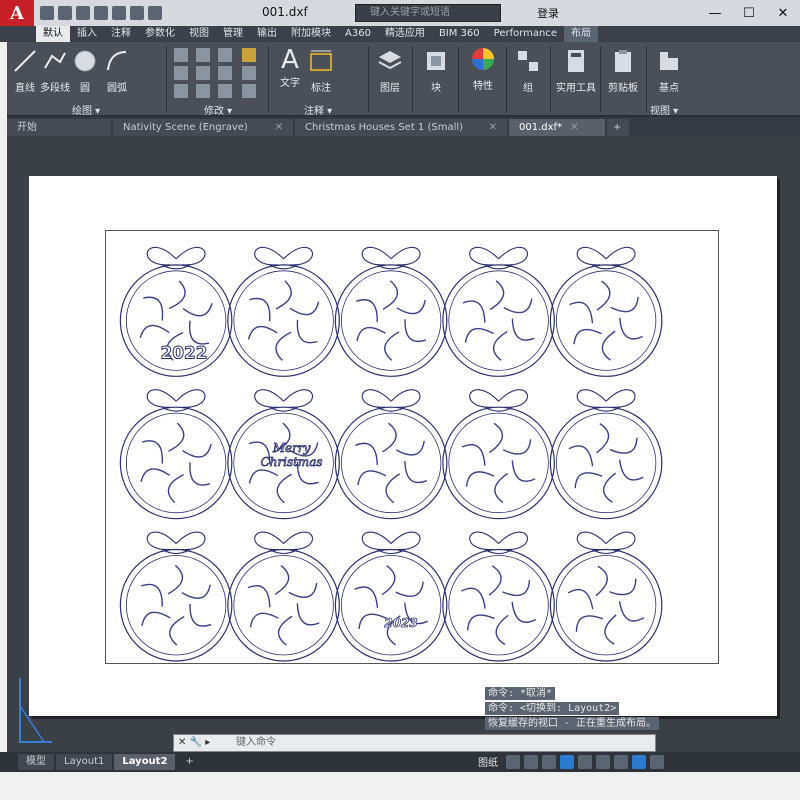 The width and height of the screenshot is (800, 800). I want to click on tab-default: 默认, so click(53, 34).